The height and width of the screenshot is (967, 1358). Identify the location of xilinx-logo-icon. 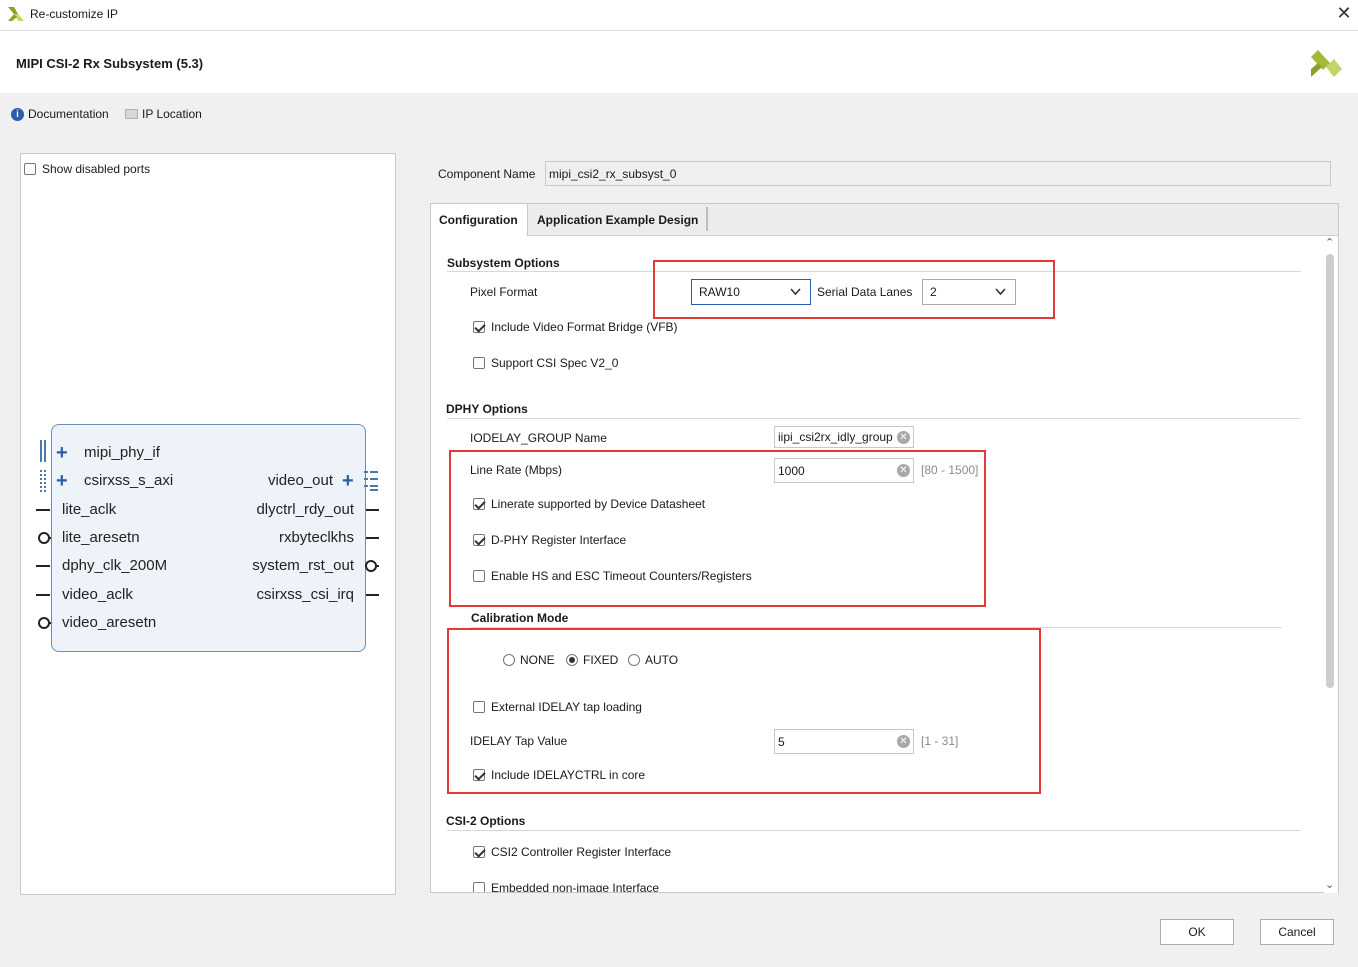
(1326, 63).